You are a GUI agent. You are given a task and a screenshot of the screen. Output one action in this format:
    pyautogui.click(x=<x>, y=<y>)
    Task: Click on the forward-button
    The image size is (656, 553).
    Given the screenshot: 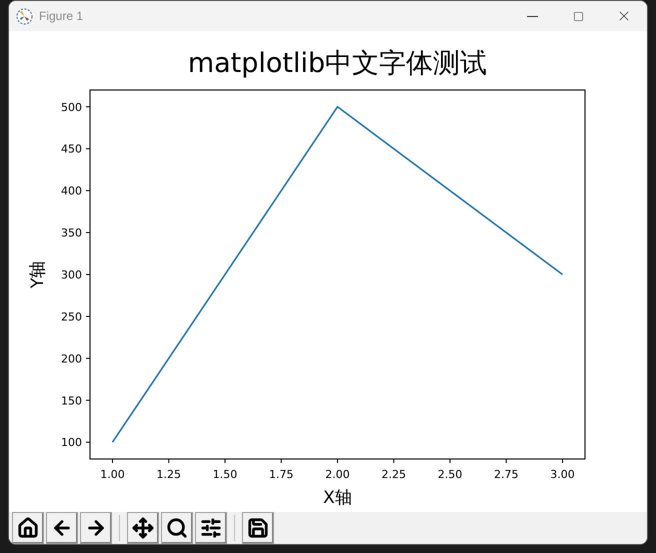 What is the action you would take?
    pyautogui.click(x=96, y=528)
    